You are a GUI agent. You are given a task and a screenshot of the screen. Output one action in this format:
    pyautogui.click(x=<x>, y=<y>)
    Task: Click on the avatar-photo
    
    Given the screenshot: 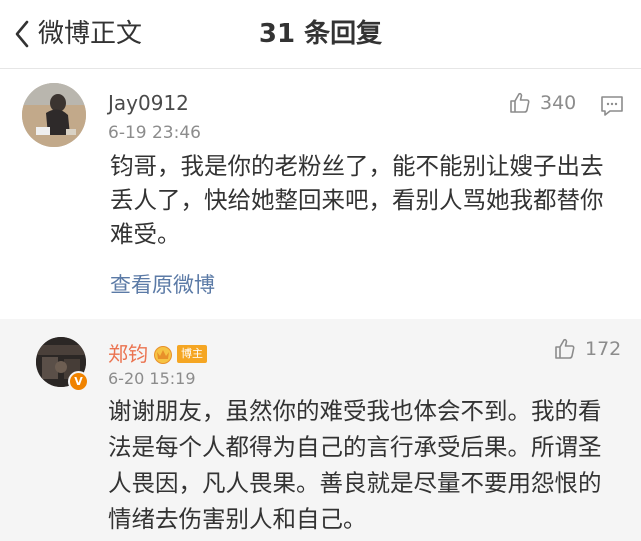 What is the action you would take?
    pyautogui.click(x=54, y=115)
    